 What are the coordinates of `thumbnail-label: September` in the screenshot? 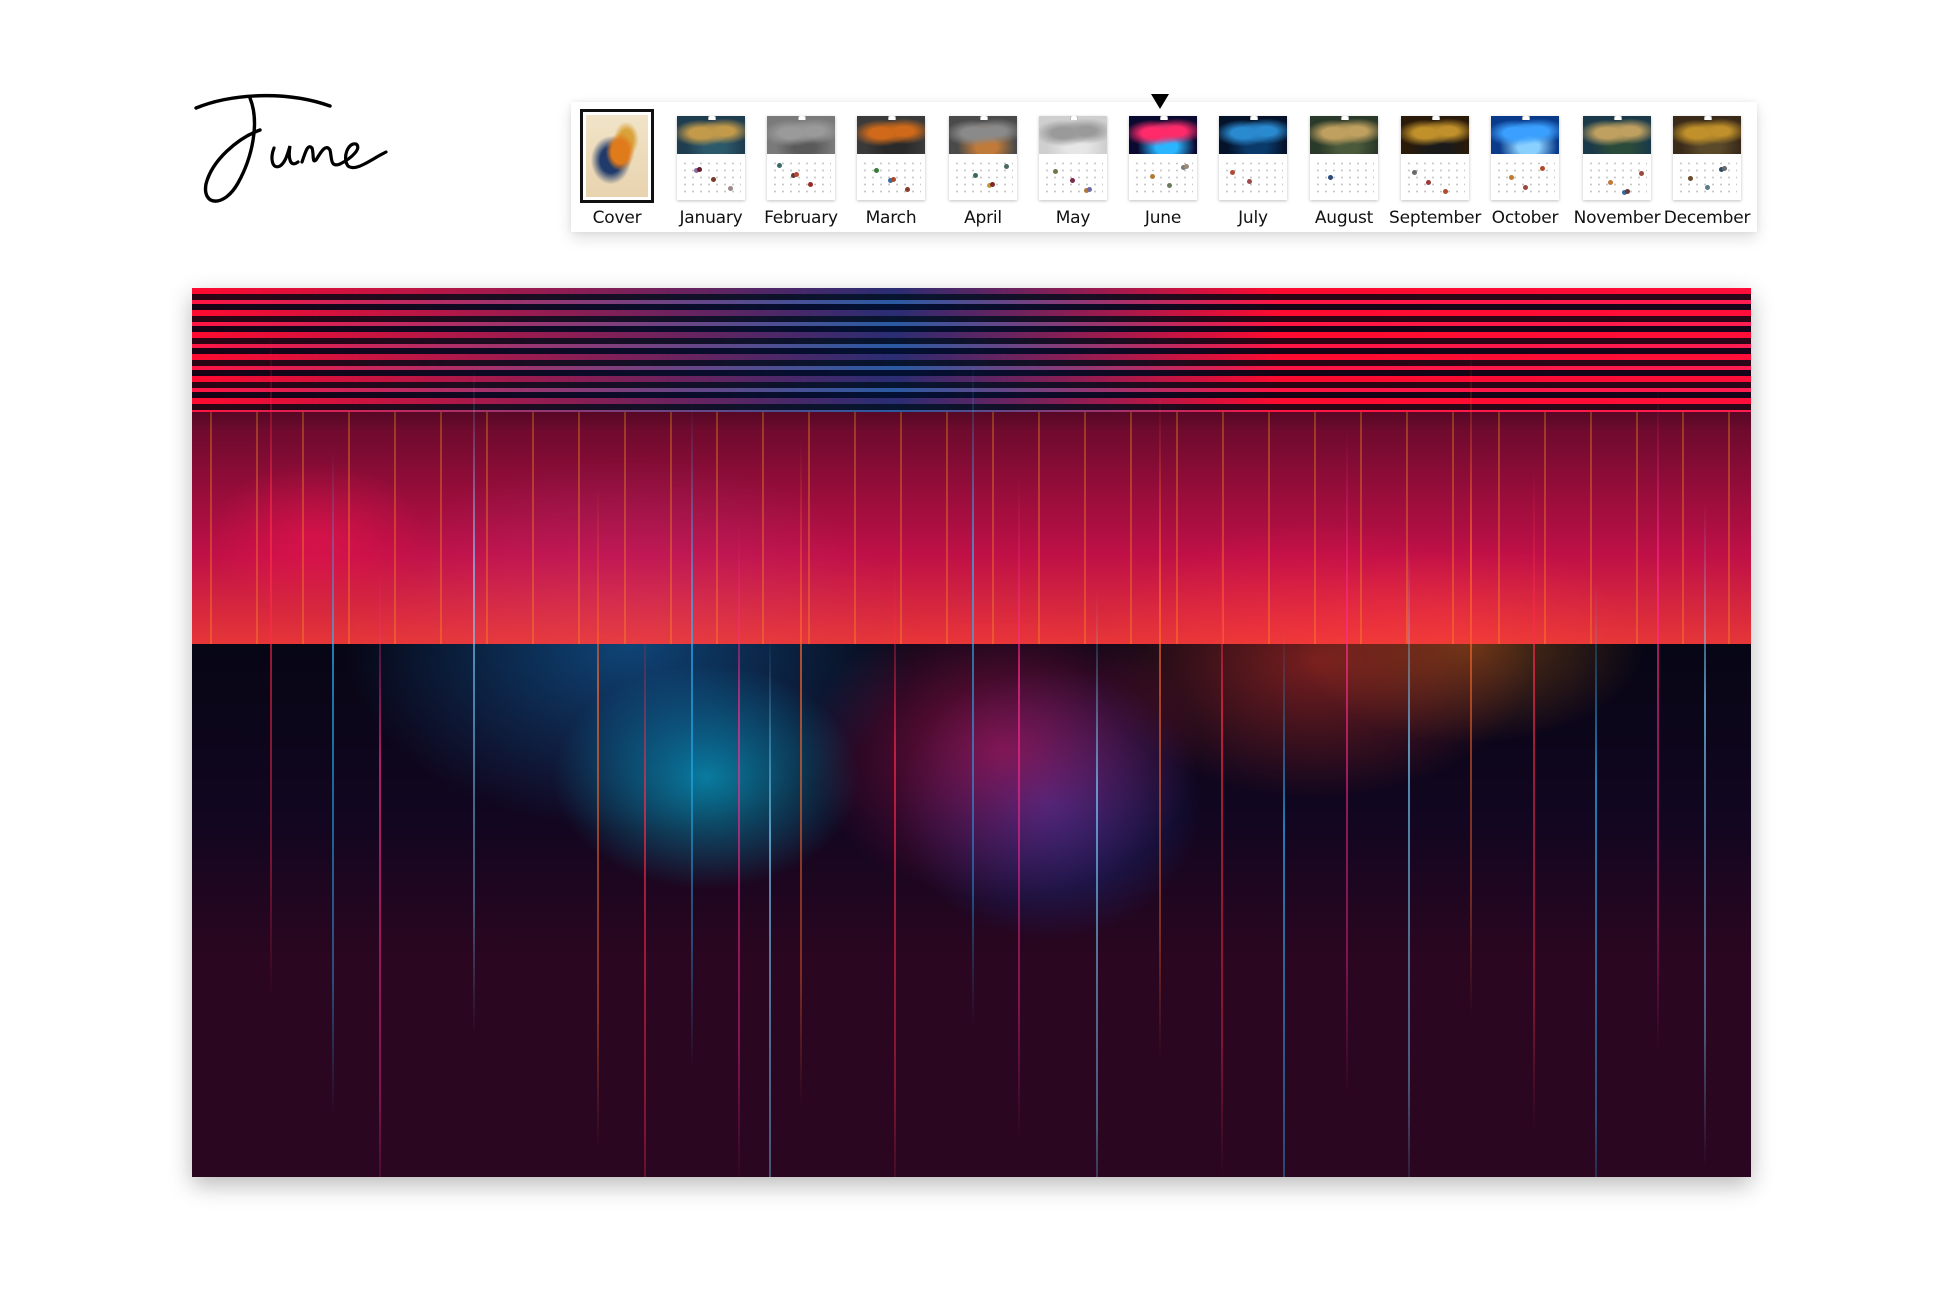 It's located at (1435, 218).